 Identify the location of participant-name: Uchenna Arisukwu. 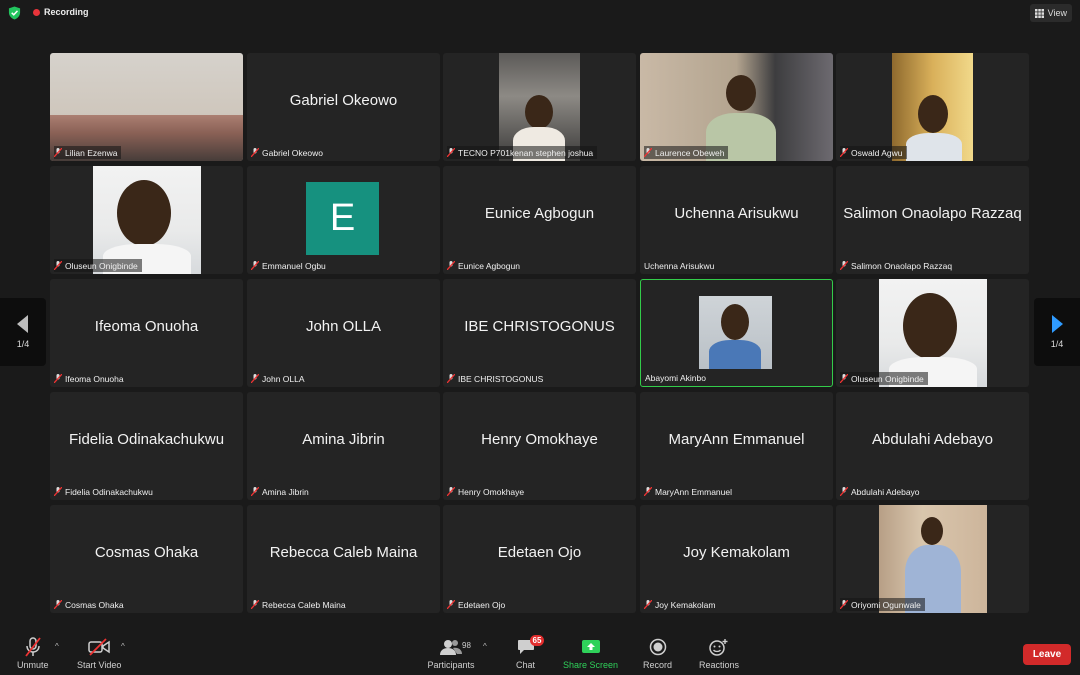
(679, 265).